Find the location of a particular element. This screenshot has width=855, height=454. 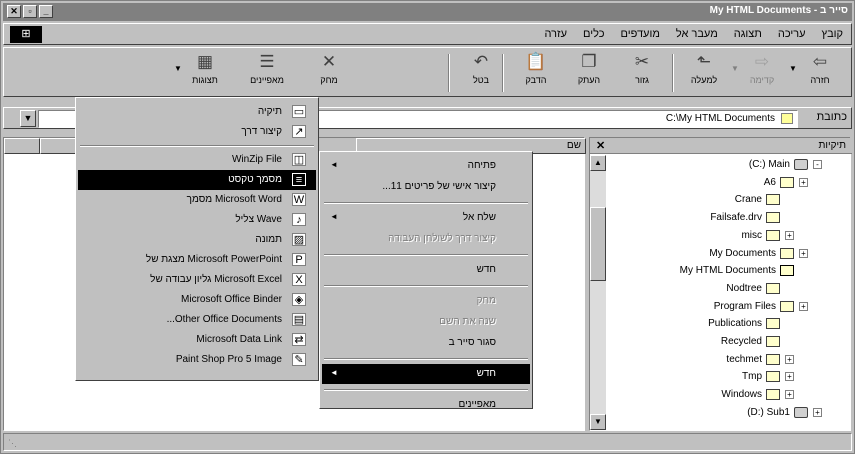

menu-item-label: מחק is located at coordinates (486, 300).